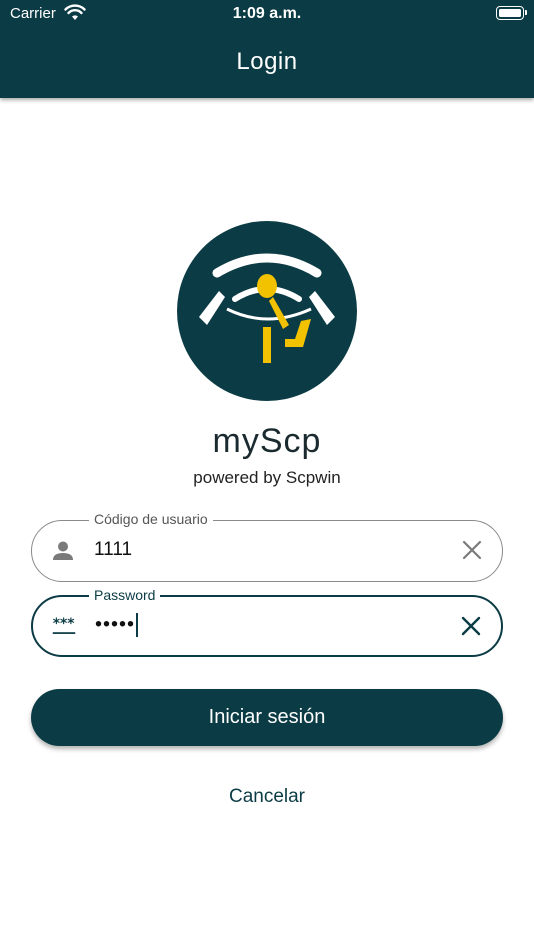 The width and height of the screenshot is (534, 950). I want to click on powered-by-label: powered by Scpwin, so click(267, 477).